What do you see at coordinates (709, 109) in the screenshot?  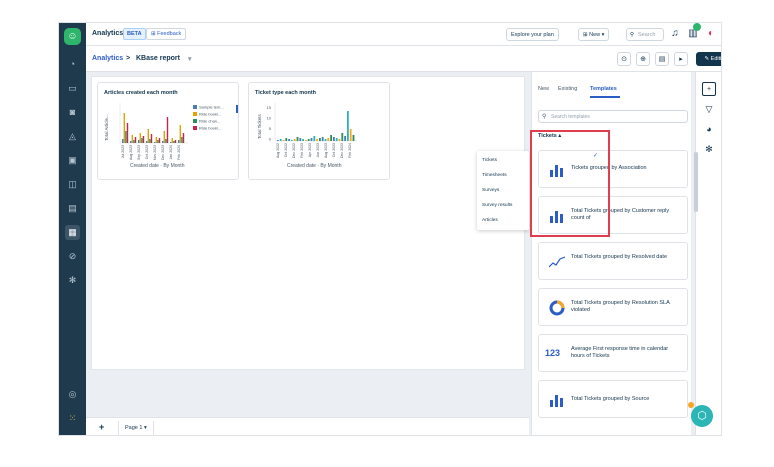 I see `filter-icon: ▽` at bounding box center [709, 109].